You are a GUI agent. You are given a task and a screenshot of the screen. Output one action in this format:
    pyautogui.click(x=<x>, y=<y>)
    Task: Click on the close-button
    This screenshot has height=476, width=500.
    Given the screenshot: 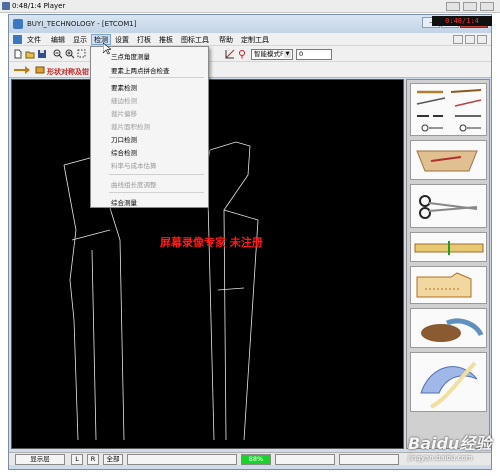 What is the action you would take?
    pyautogui.click(x=487, y=6)
    